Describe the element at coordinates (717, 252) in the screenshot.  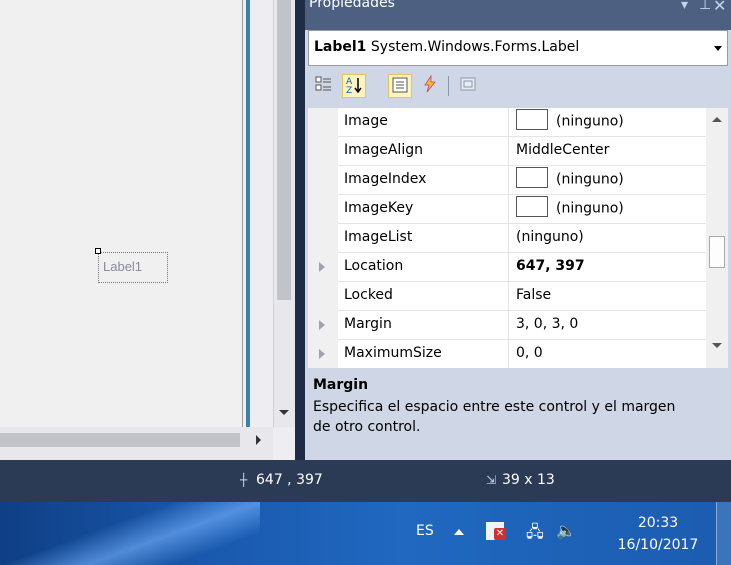
I see `property-grid-scroll-thumb` at that location.